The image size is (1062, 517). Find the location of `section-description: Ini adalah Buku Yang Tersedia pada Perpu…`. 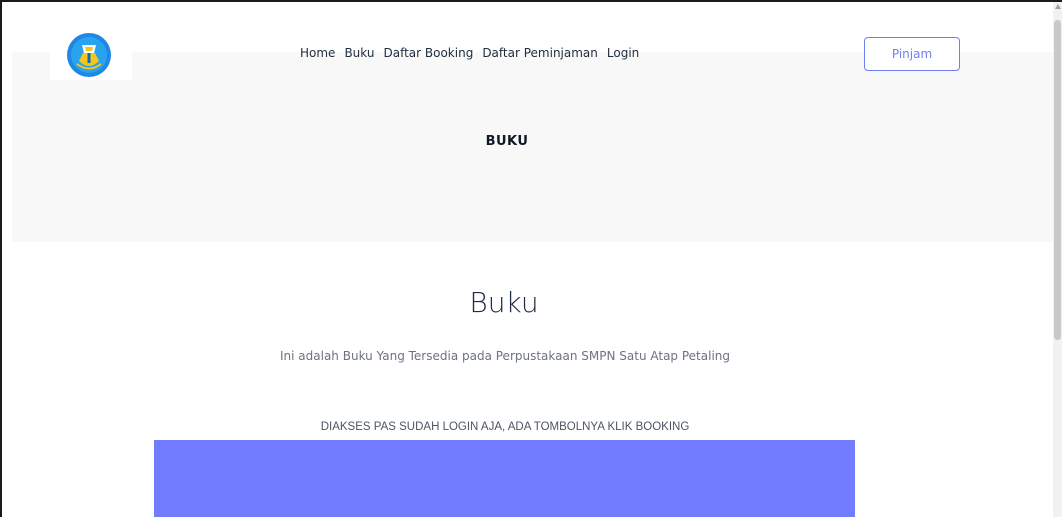

section-description: Ini adalah Buku Yang Tersedia pada Perpu… is located at coordinates (505, 356).